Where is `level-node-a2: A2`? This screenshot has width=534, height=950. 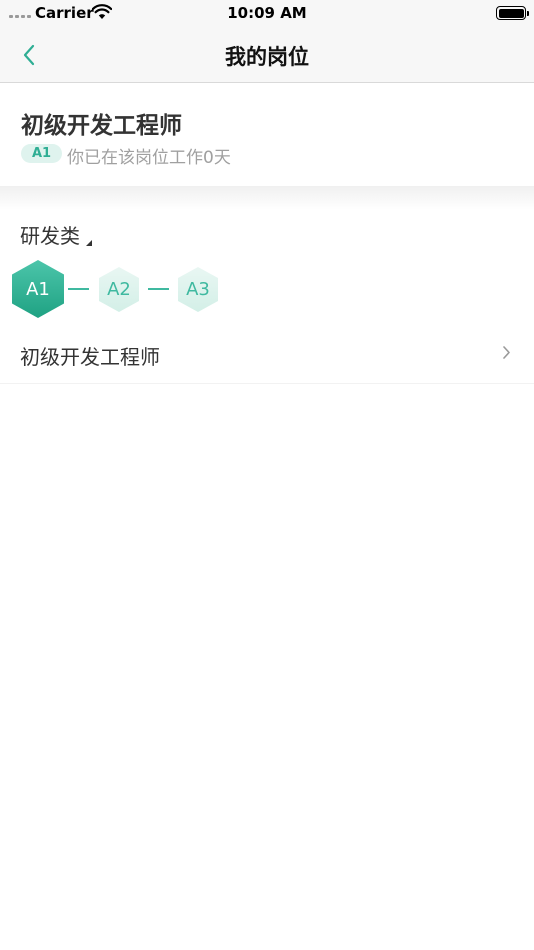
level-node-a2: A2 is located at coordinates (119, 289).